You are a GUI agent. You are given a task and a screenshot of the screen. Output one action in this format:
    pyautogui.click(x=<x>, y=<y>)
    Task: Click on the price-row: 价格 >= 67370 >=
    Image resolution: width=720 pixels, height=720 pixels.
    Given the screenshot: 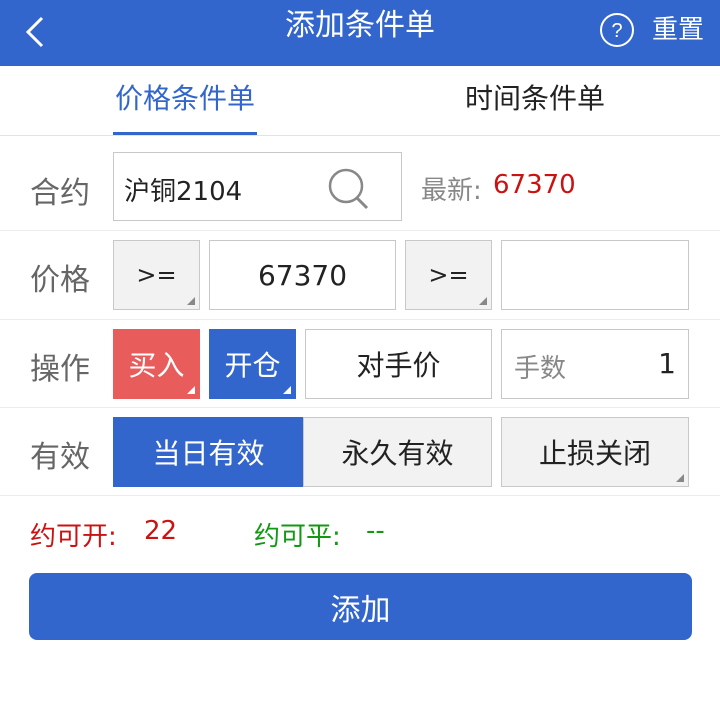 What is the action you would take?
    pyautogui.click(x=360, y=275)
    